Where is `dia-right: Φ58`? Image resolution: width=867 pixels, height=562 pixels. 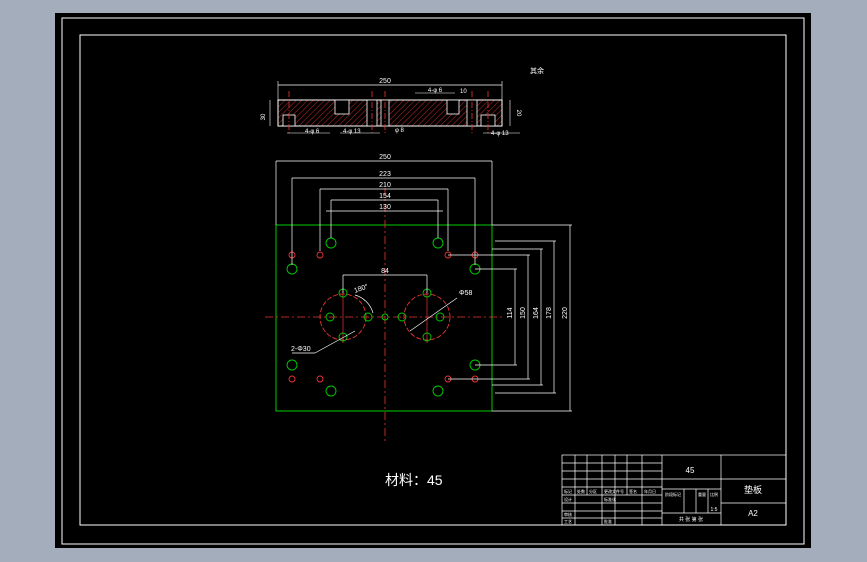
dia-right: Φ58 is located at coordinates (465, 293).